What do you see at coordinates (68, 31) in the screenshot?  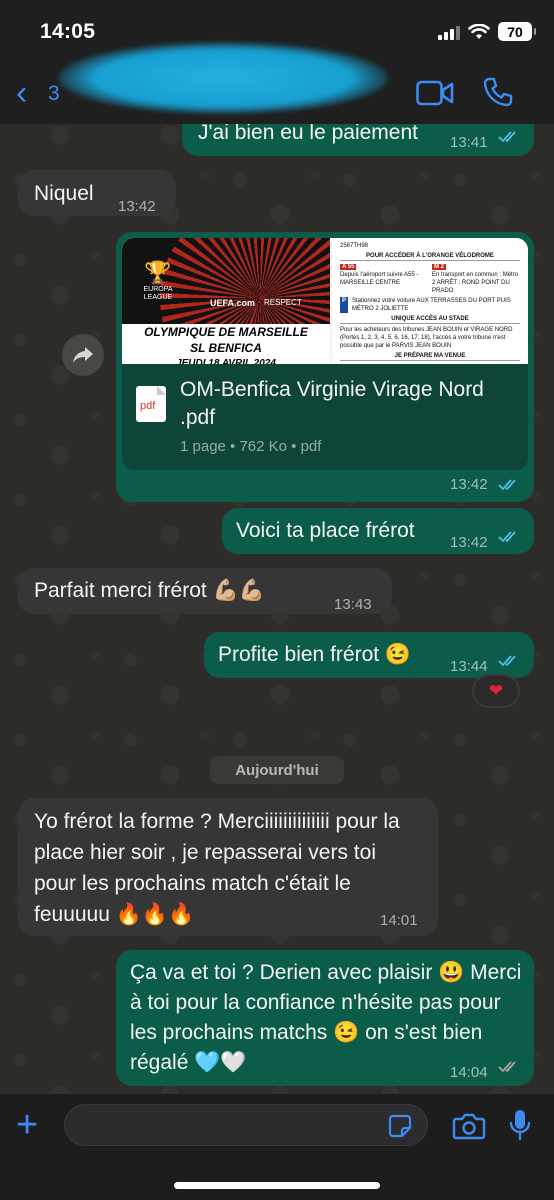 I see `status-time: 14:05` at bounding box center [68, 31].